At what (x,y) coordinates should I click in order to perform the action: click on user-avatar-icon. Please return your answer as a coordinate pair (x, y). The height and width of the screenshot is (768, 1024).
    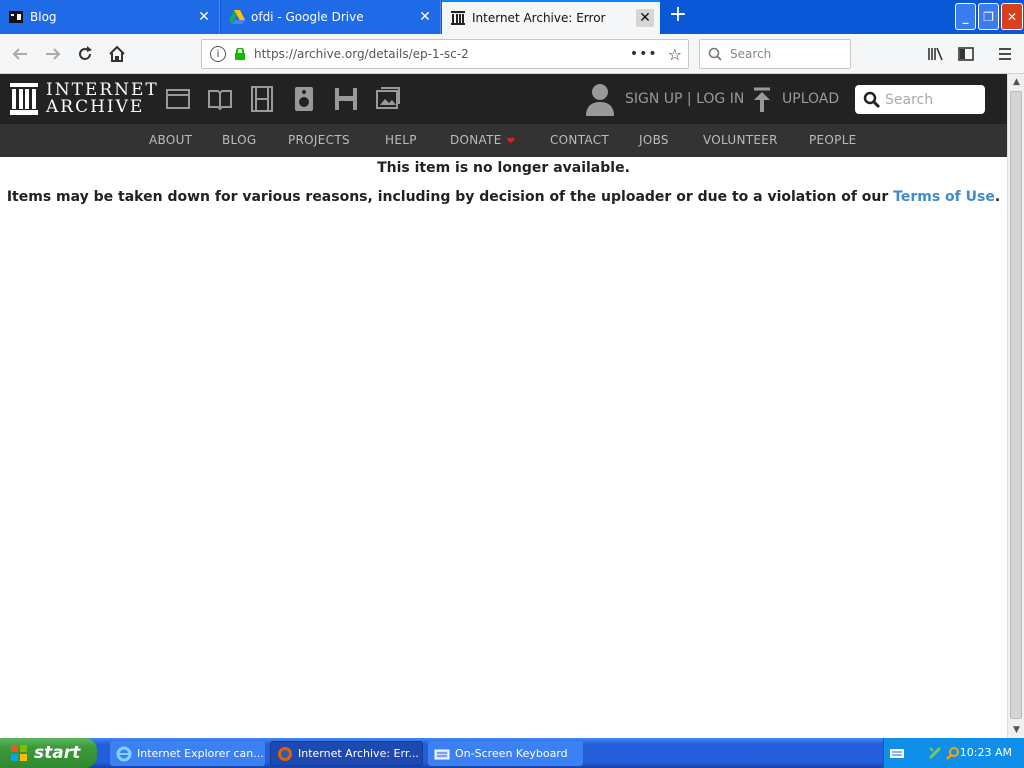
    Looking at the image, I should click on (600, 99).